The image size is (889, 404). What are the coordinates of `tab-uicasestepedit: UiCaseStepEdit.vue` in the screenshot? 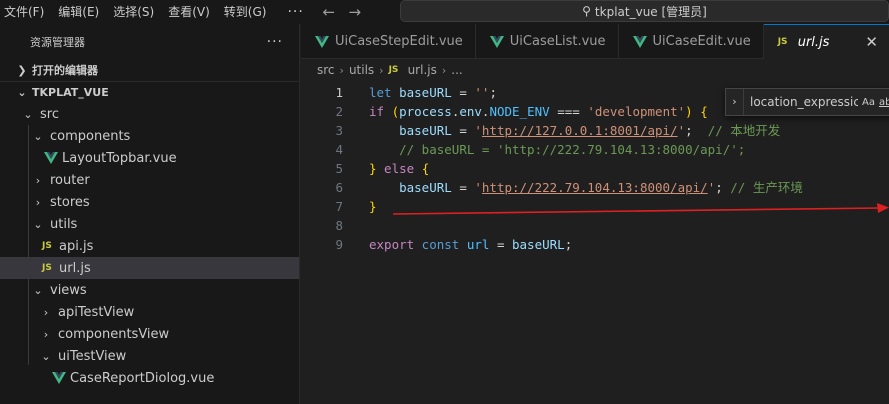 It's located at (388, 41).